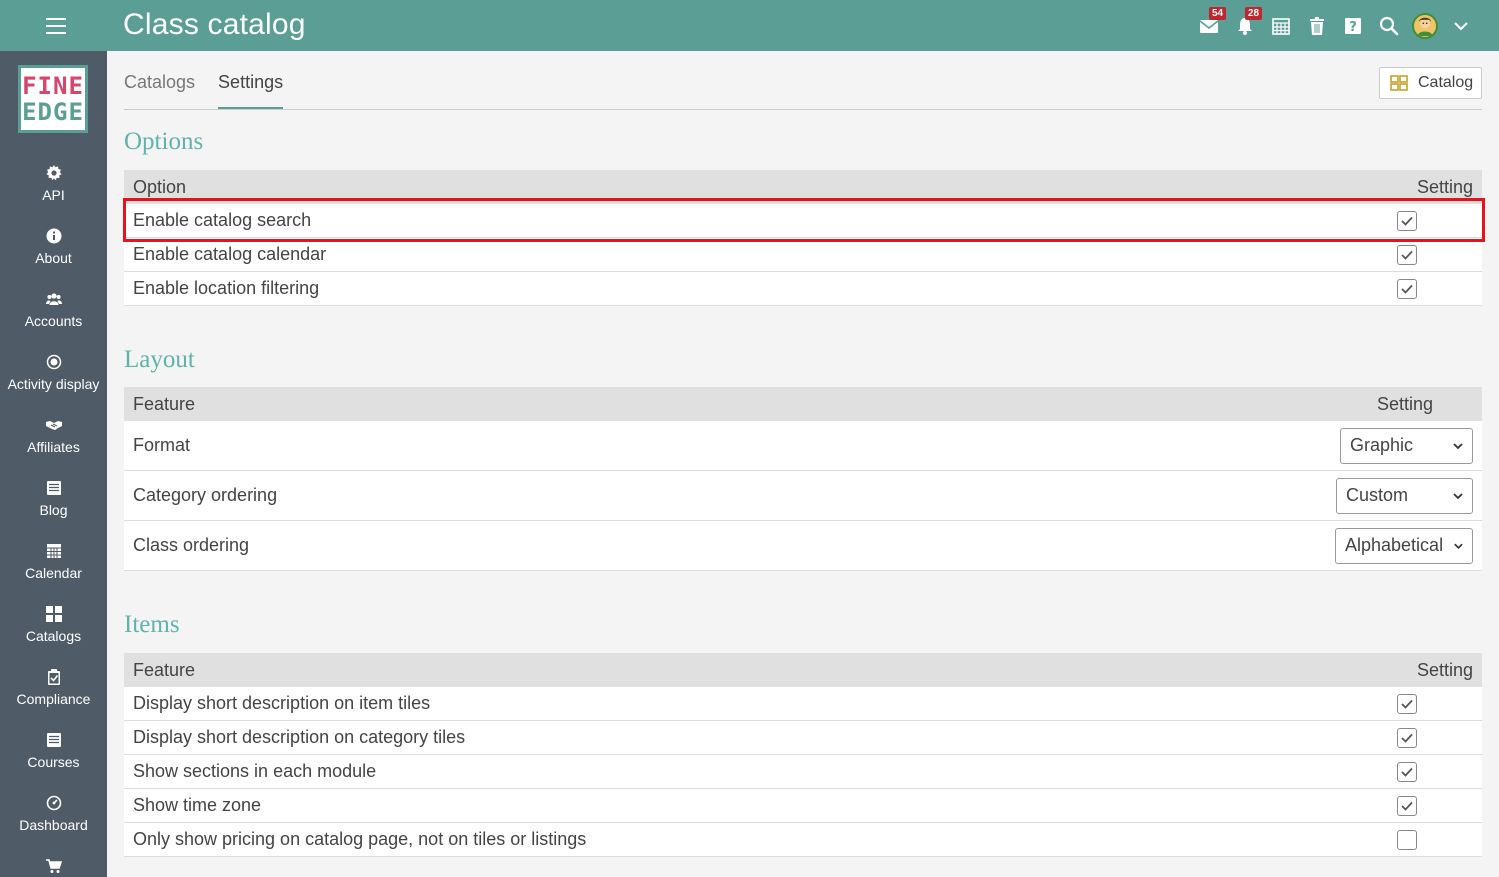  What do you see at coordinates (1407, 288) in the screenshot?
I see `enable-location-filtering-checkbox` at bounding box center [1407, 288].